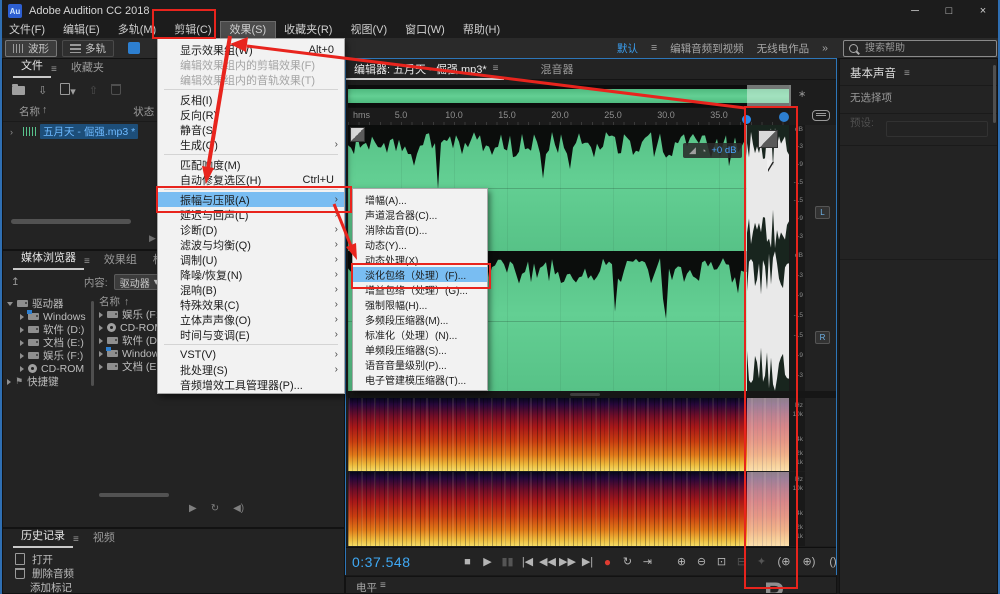 Image resolution: width=1000 pixels, height=594 pixels. Describe the element at coordinates (568, 509) in the screenshot. I see `spectrogram-right-channel` at that location.